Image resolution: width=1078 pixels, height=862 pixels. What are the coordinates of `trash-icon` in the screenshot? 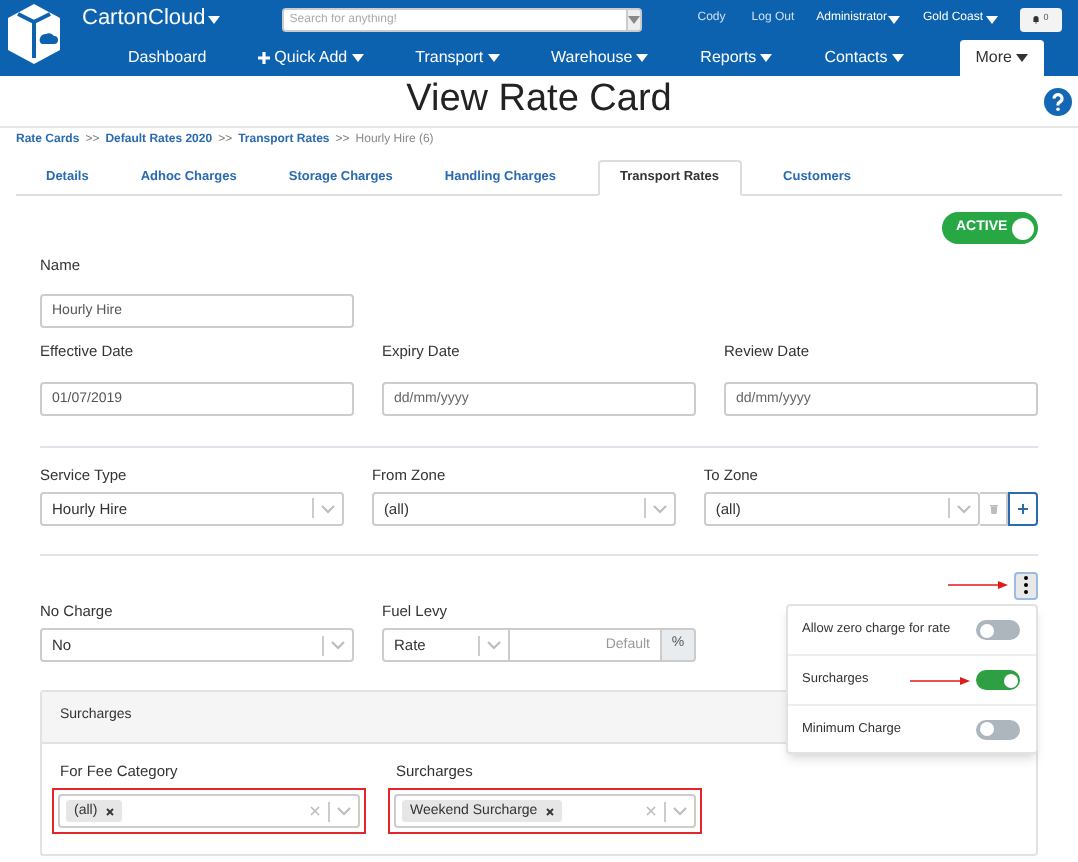 It's located at (993, 508).